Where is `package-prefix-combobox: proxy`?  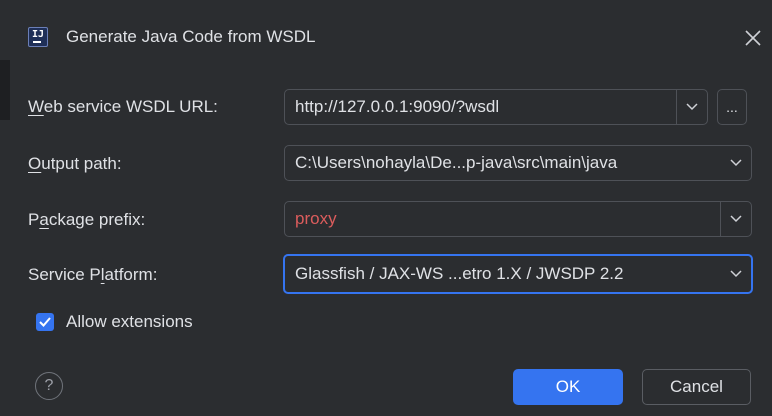 package-prefix-combobox: proxy is located at coordinates (518, 219).